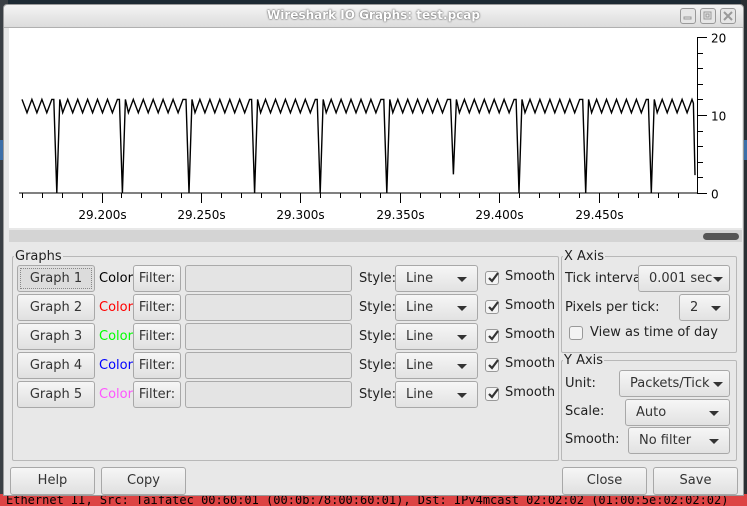  What do you see at coordinates (56, 394) in the screenshot?
I see `graph-toggle-button: Graph 5` at bounding box center [56, 394].